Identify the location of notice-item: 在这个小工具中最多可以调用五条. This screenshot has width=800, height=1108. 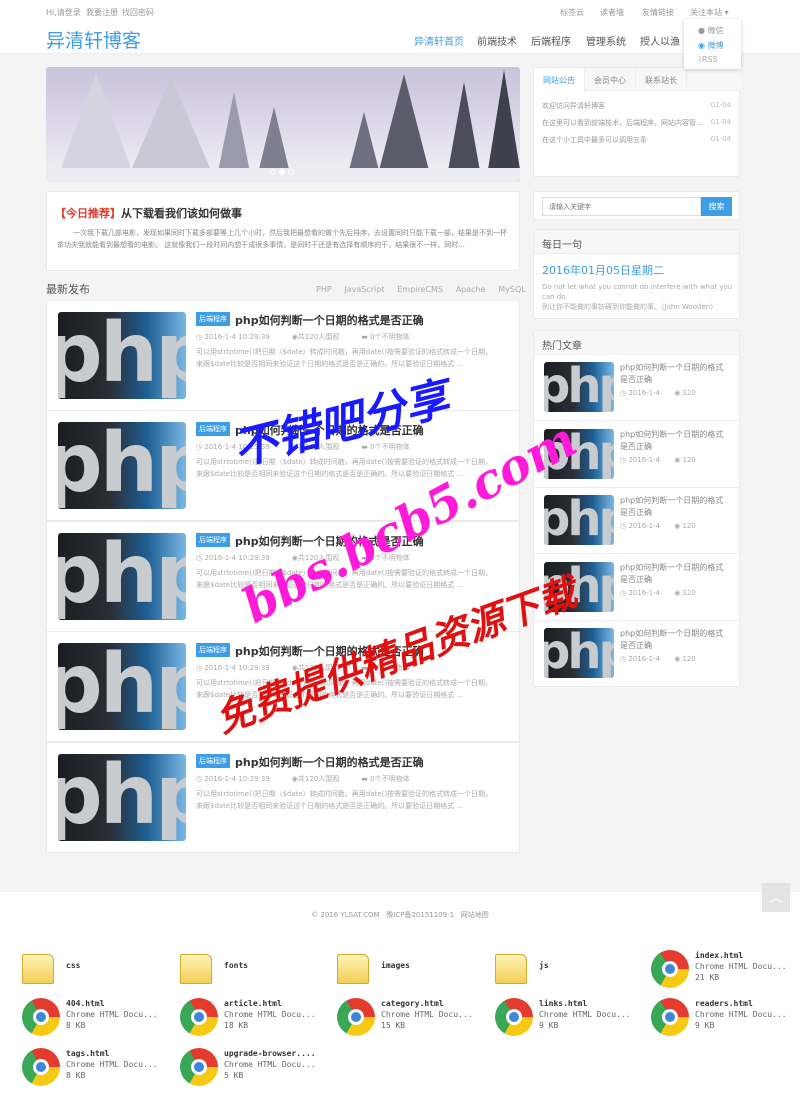
(594, 140).